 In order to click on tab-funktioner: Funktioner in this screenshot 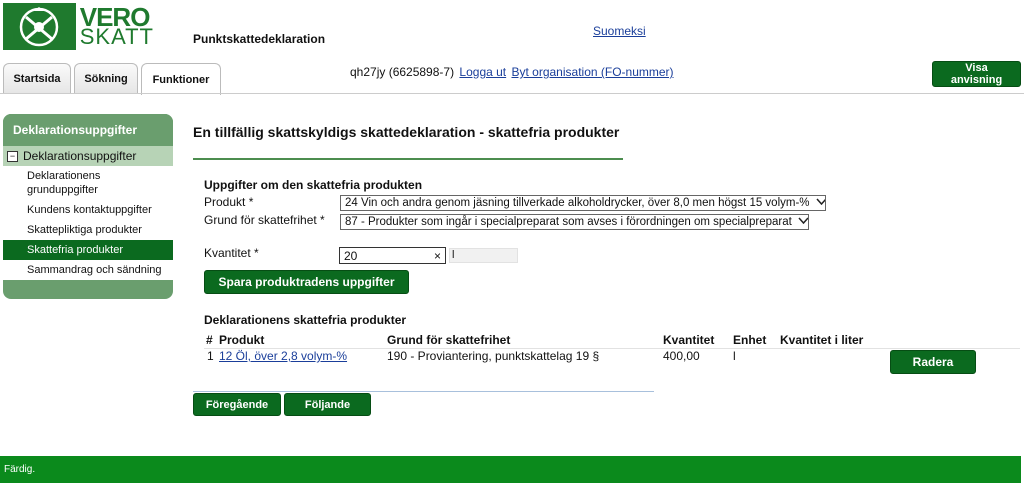, I will do `click(181, 79)`.